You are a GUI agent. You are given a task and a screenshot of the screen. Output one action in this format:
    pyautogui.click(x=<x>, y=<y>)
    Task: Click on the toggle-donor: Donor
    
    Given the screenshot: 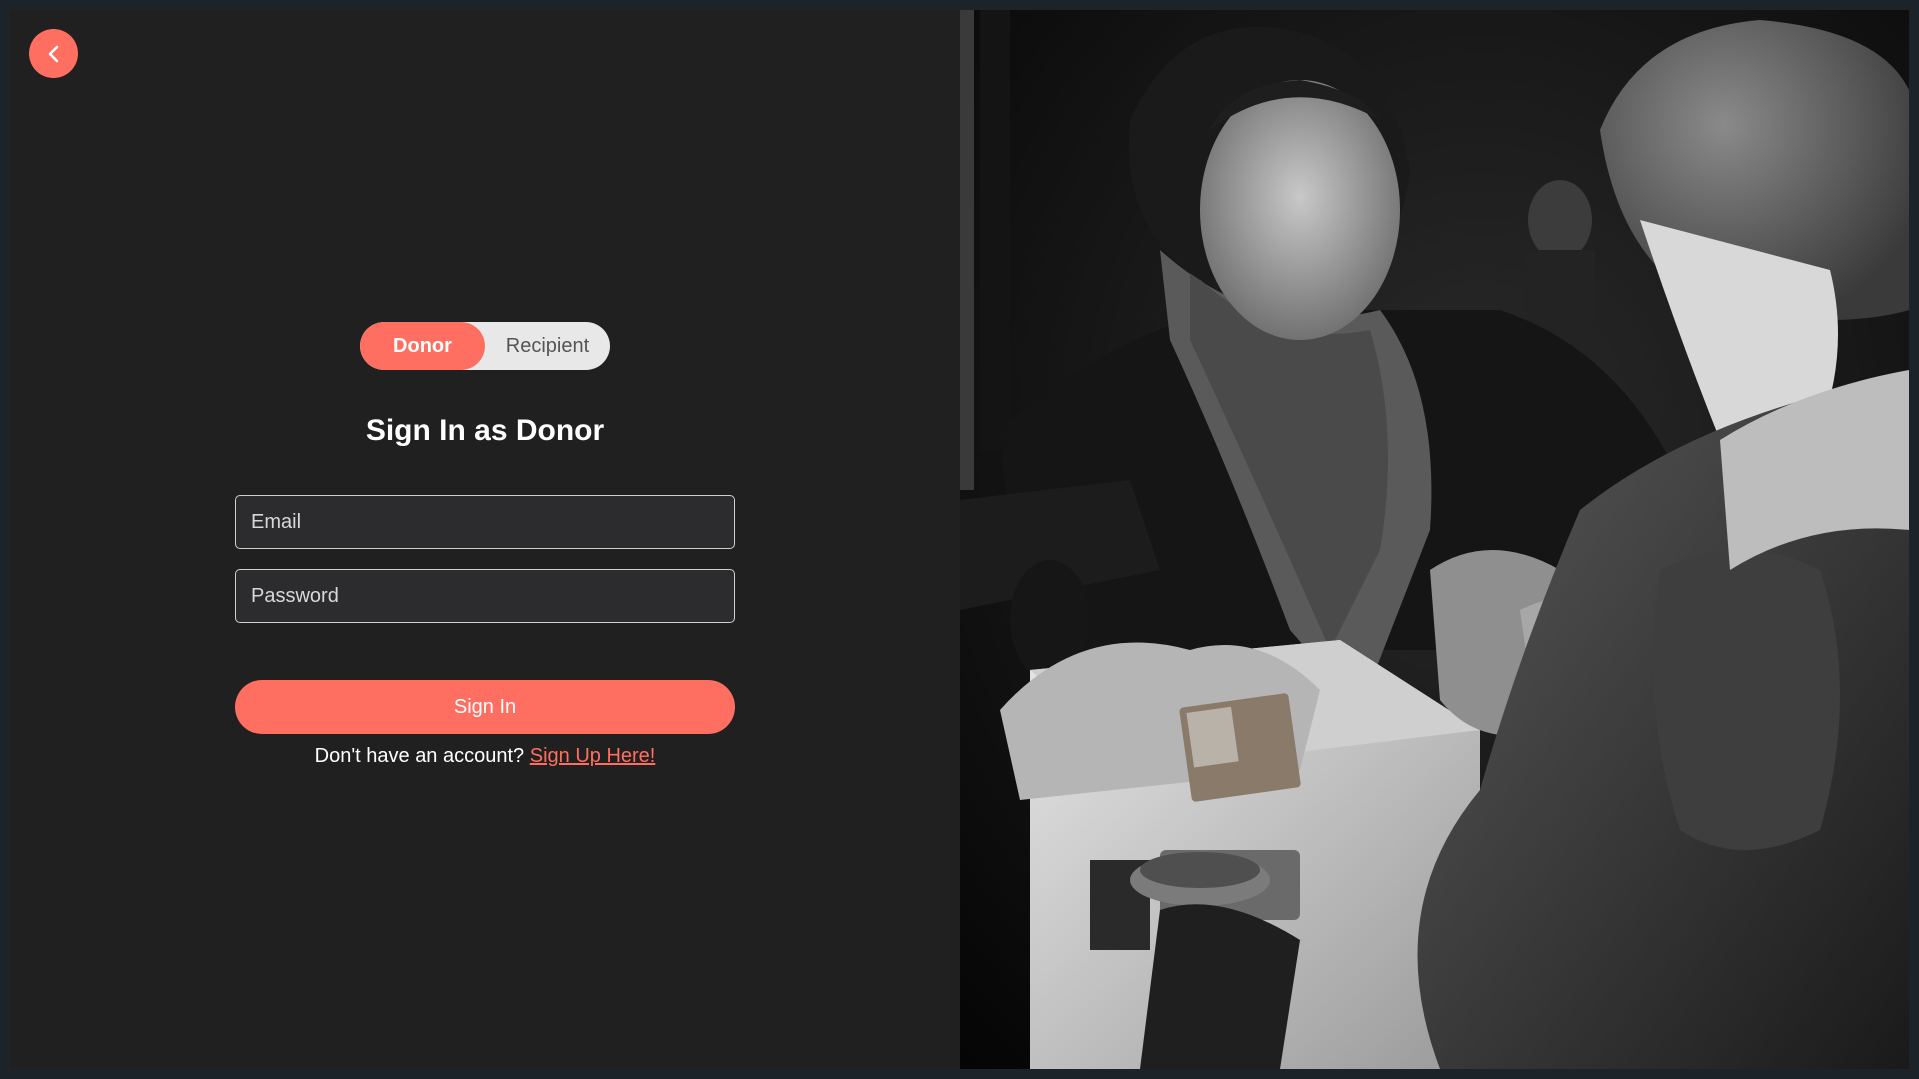 What is the action you would take?
    pyautogui.click(x=422, y=346)
    